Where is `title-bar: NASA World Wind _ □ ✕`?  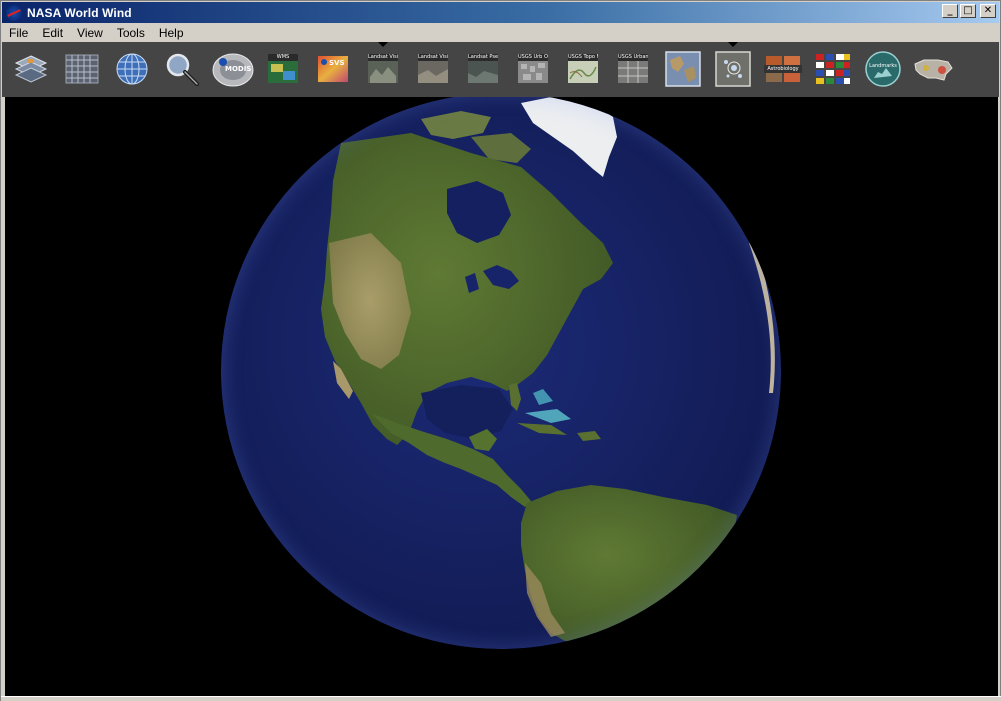 title-bar: NASA World Wind _ □ ✕ is located at coordinates (500, 12).